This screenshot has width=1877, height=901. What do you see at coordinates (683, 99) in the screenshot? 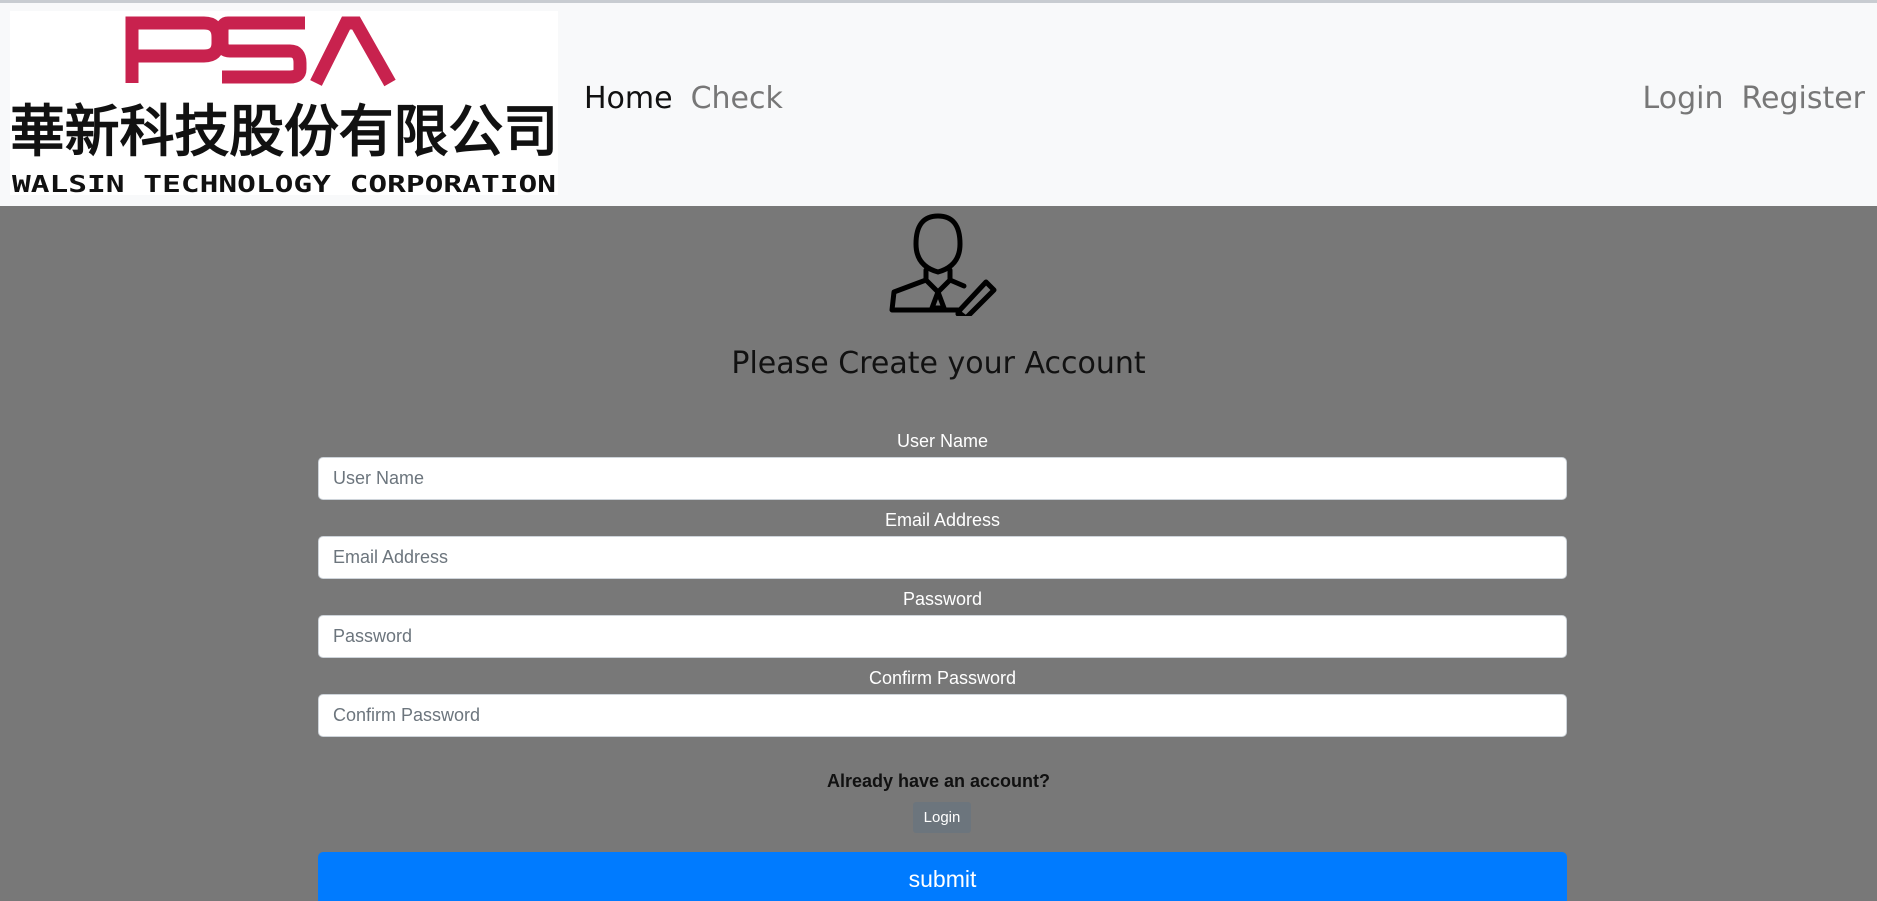
I see `nav-left-links: Home Check` at bounding box center [683, 99].